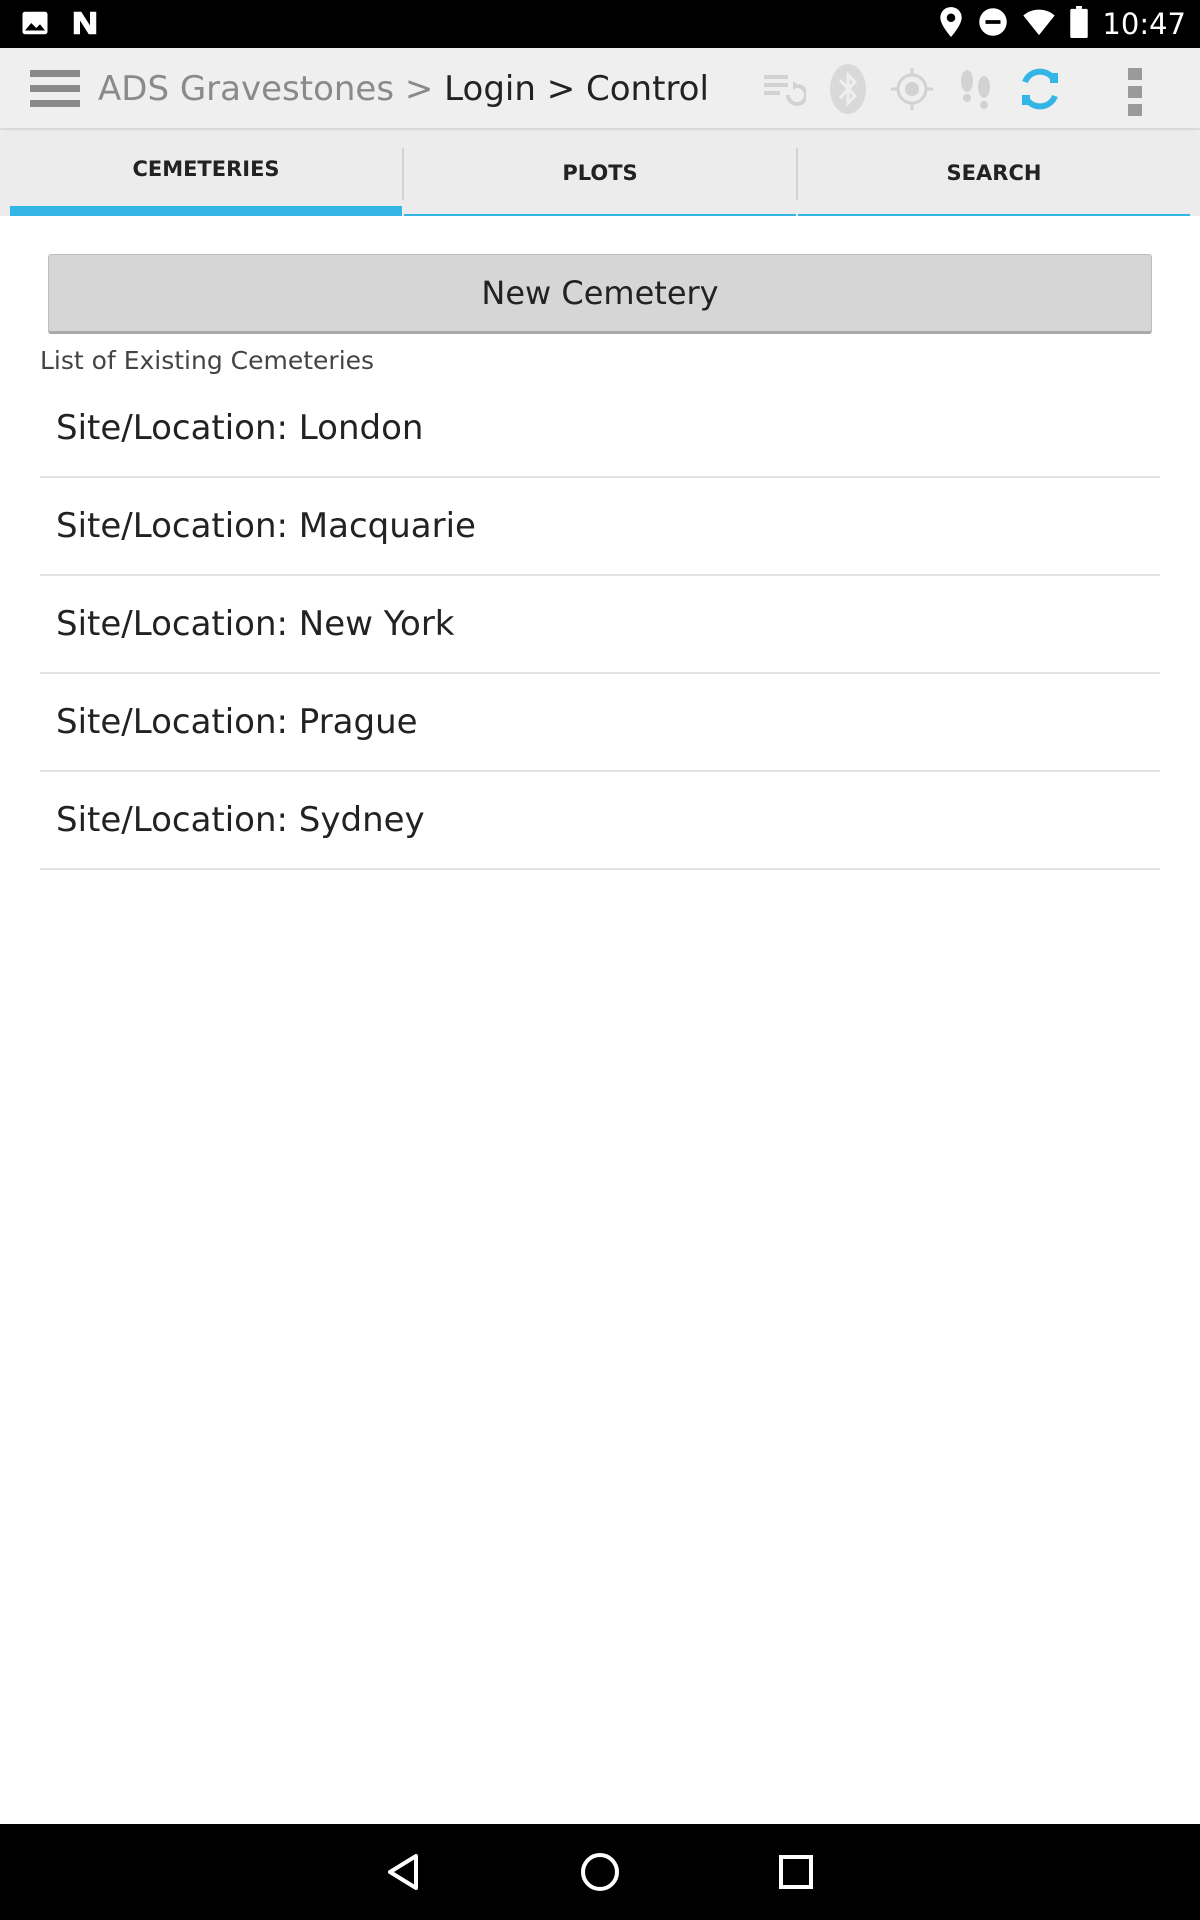  What do you see at coordinates (207, 360) in the screenshot?
I see `list-caption: List of Existing Cemeteries` at bounding box center [207, 360].